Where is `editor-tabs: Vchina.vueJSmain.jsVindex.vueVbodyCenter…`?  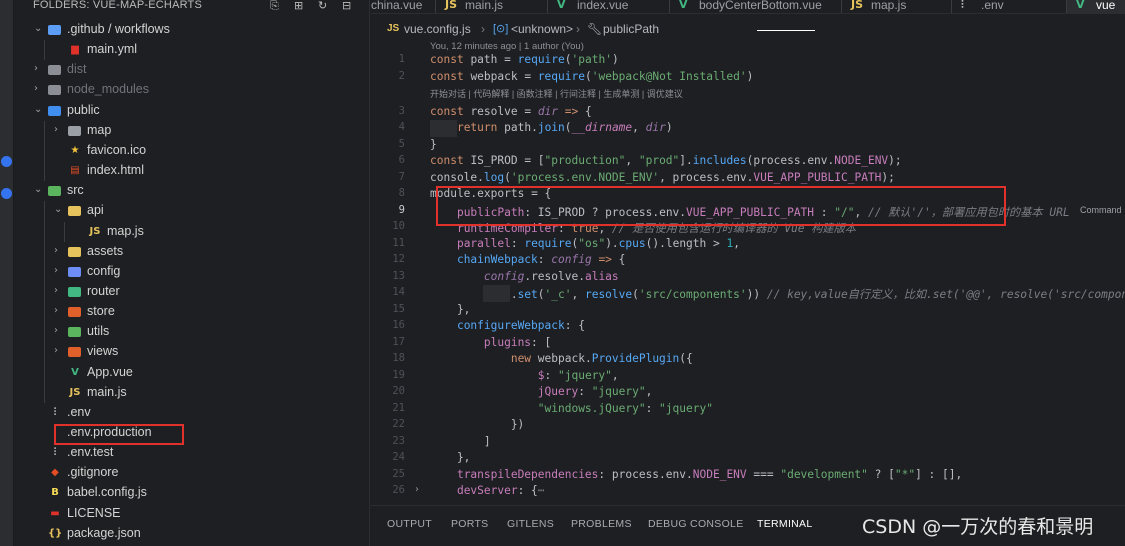 editor-tabs: Vchina.vueJSmain.jsVindex.vueVbodyCenter… is located at coordinates (748, 7).